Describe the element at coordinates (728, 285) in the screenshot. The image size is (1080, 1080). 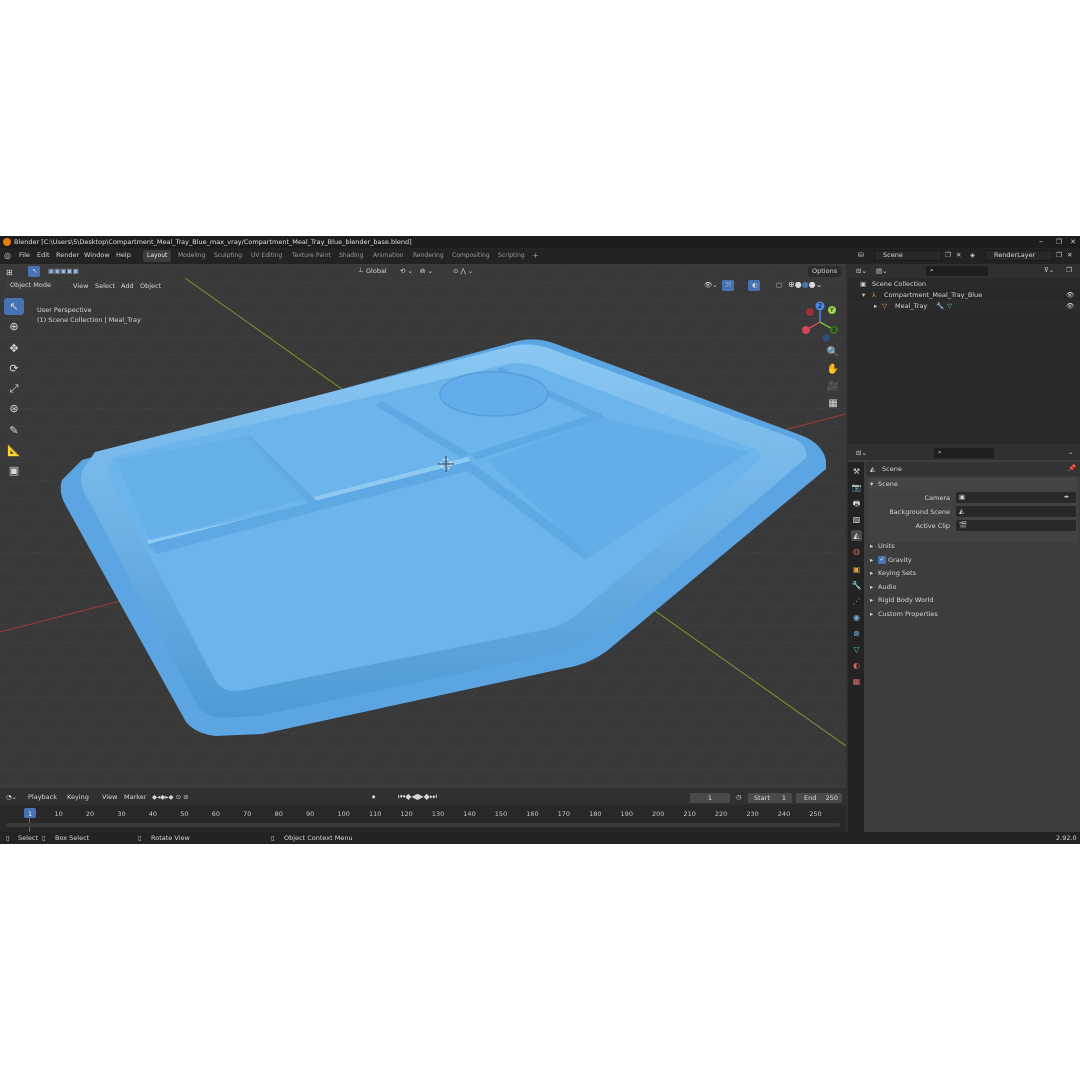
I see `gizmo-toggle-icon: ⤧` at that location.